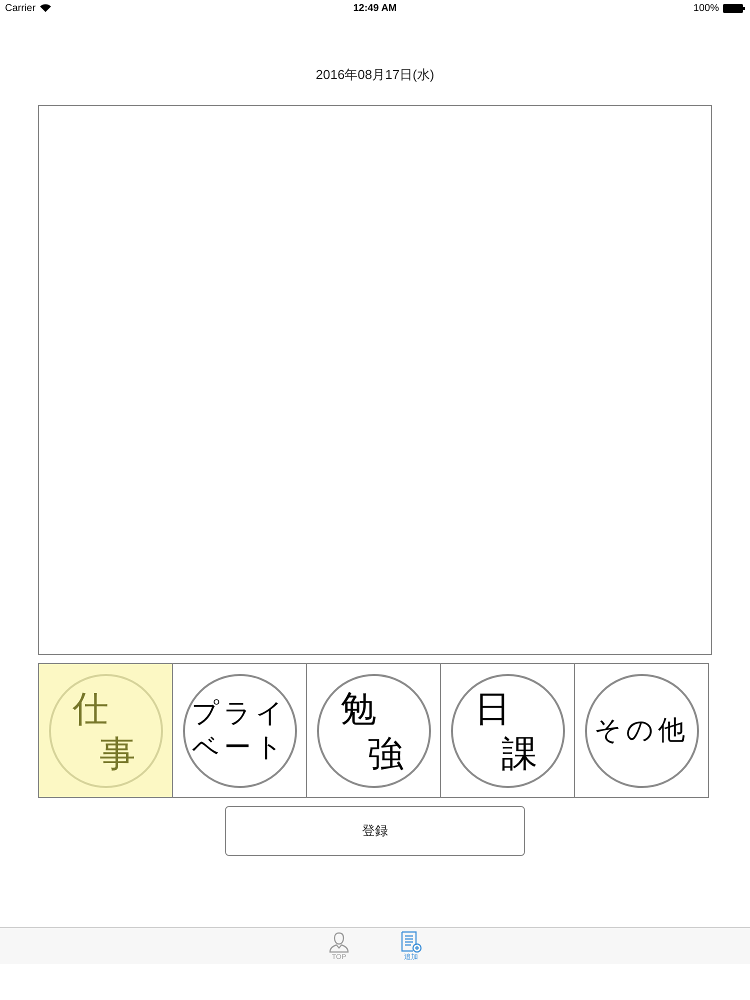 This screenshot has width=750, height=1000. I want to click on date-label: 2016年08月17日(水), so click(375, 75).